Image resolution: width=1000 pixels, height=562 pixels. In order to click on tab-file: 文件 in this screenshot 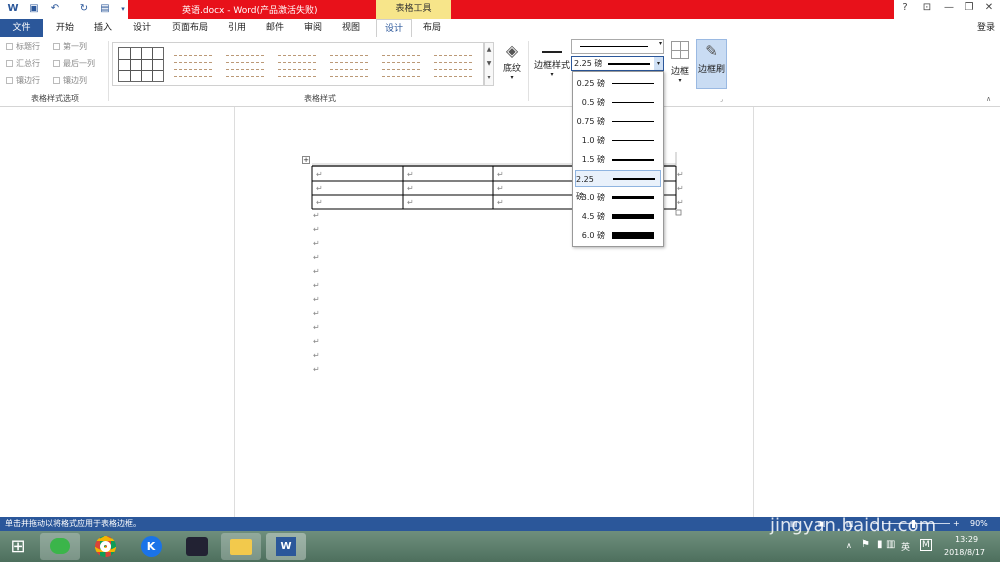, I will do `click(21, 28)`.